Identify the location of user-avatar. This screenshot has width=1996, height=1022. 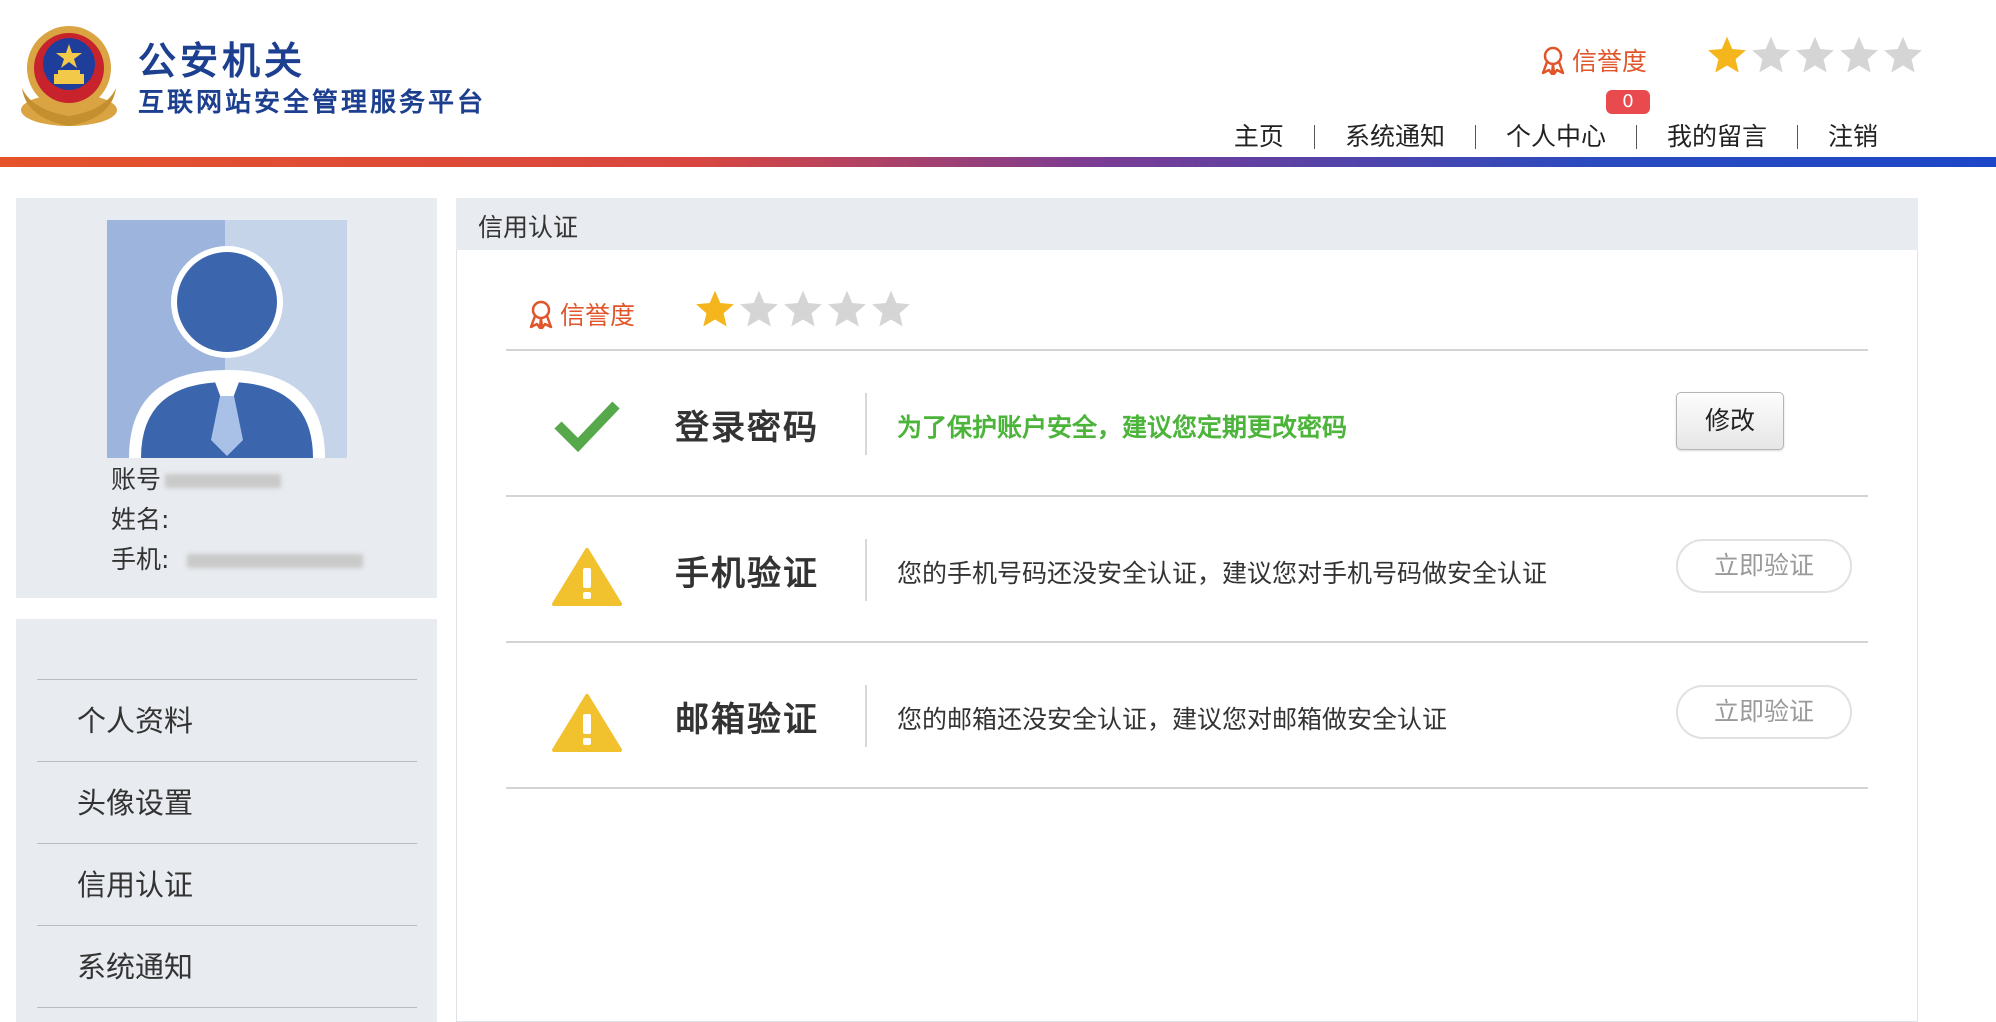
(227, 339).